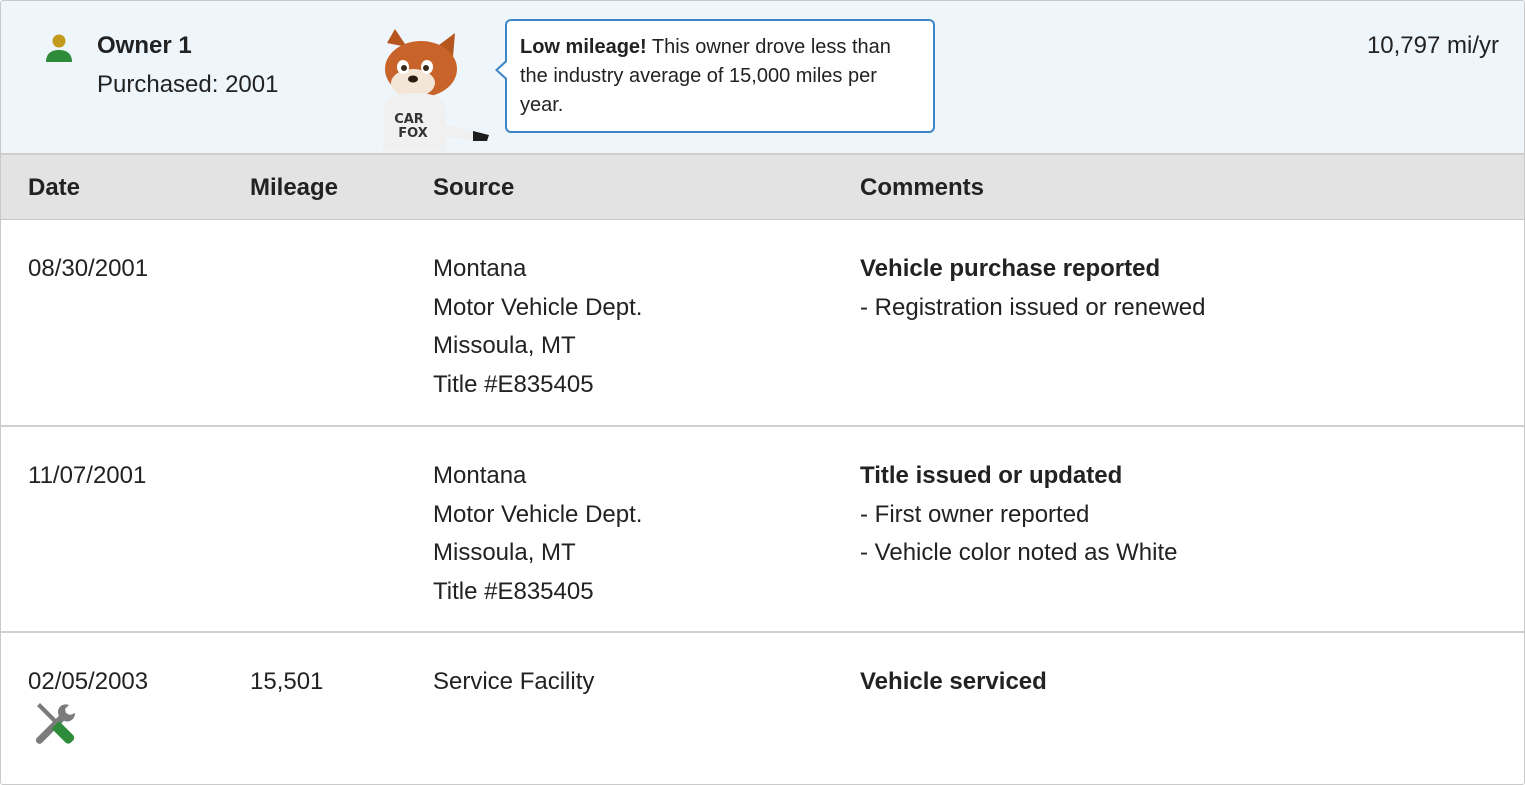  Describe the element at coordinates (413, 133) in the screenshot. I see `mascot-shirt-text-line-2: FOX` at that location.